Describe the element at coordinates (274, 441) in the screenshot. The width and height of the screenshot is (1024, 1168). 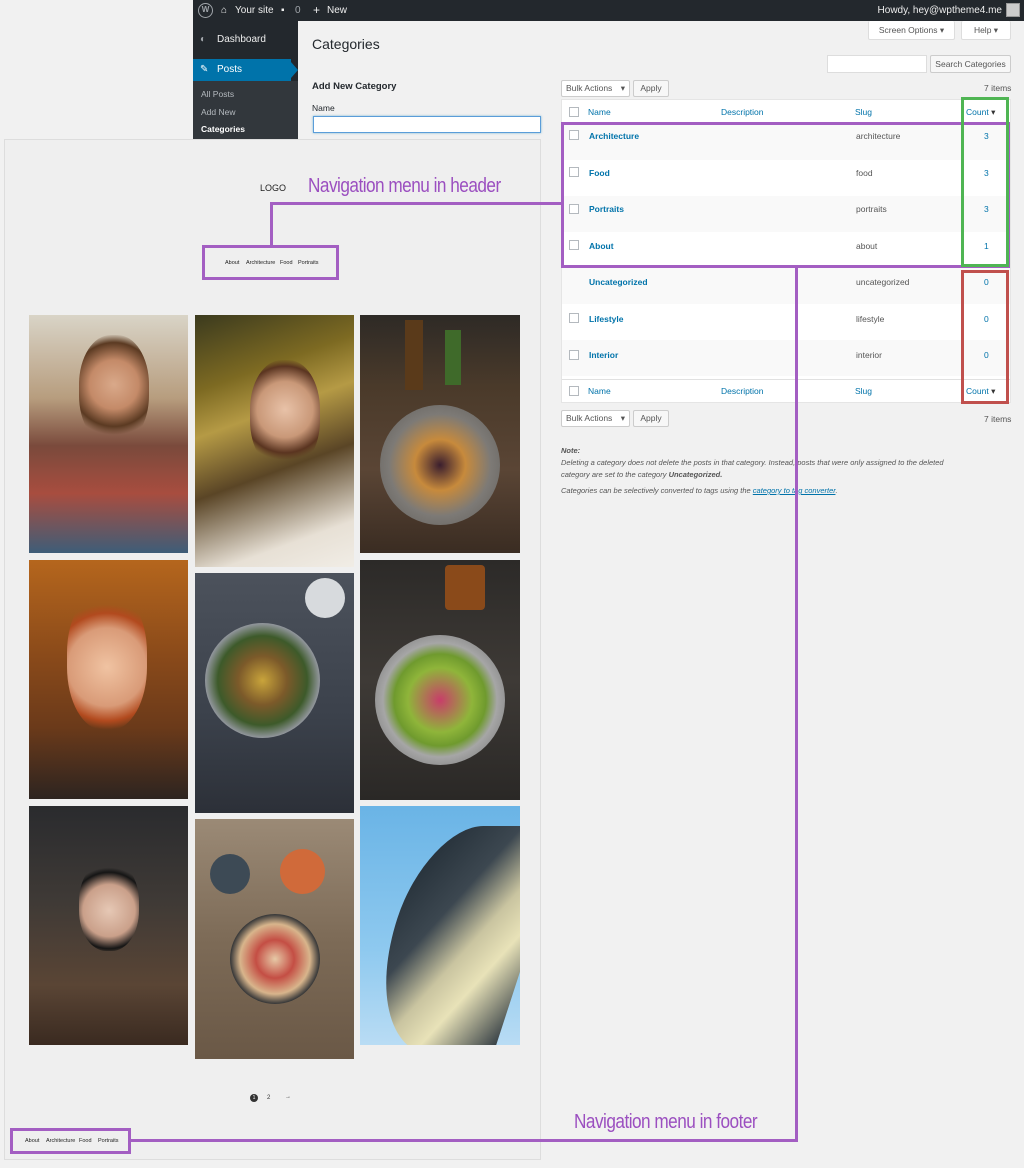
I see `portrait-foliage-photo` at that location.